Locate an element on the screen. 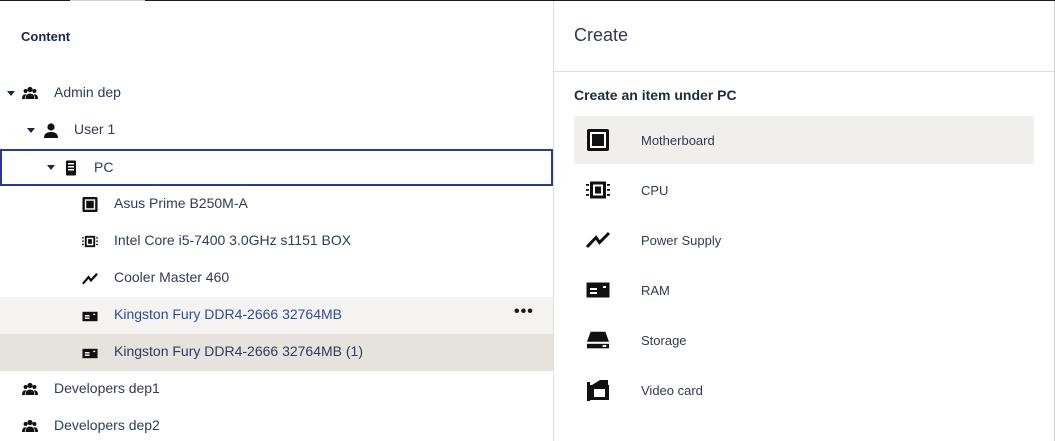  create-subtitle: Create an item under PC is located at coordinates (655, 95).